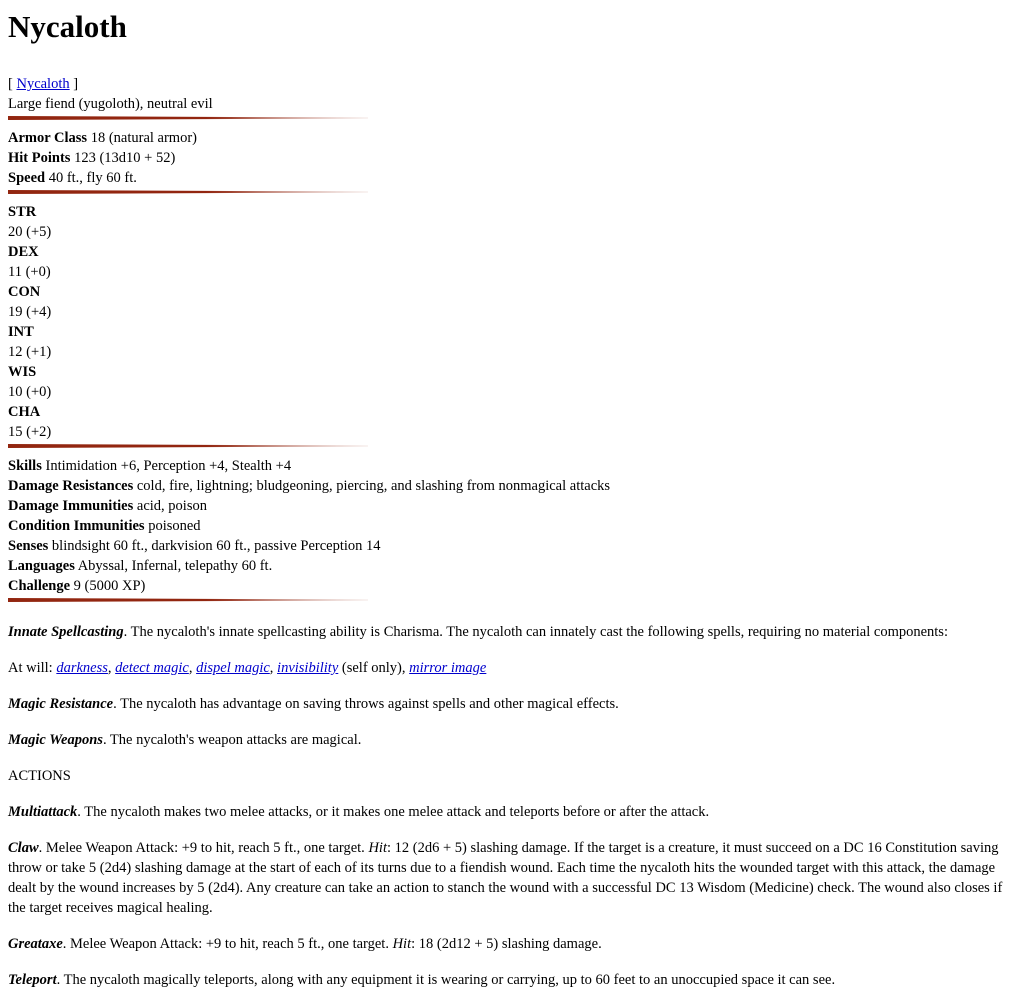 The width and height of the screenshot is (1024, 990). Describe the element at coordinates (27, 178) in the screenshot. I see `speed-label: Speed` at that location.